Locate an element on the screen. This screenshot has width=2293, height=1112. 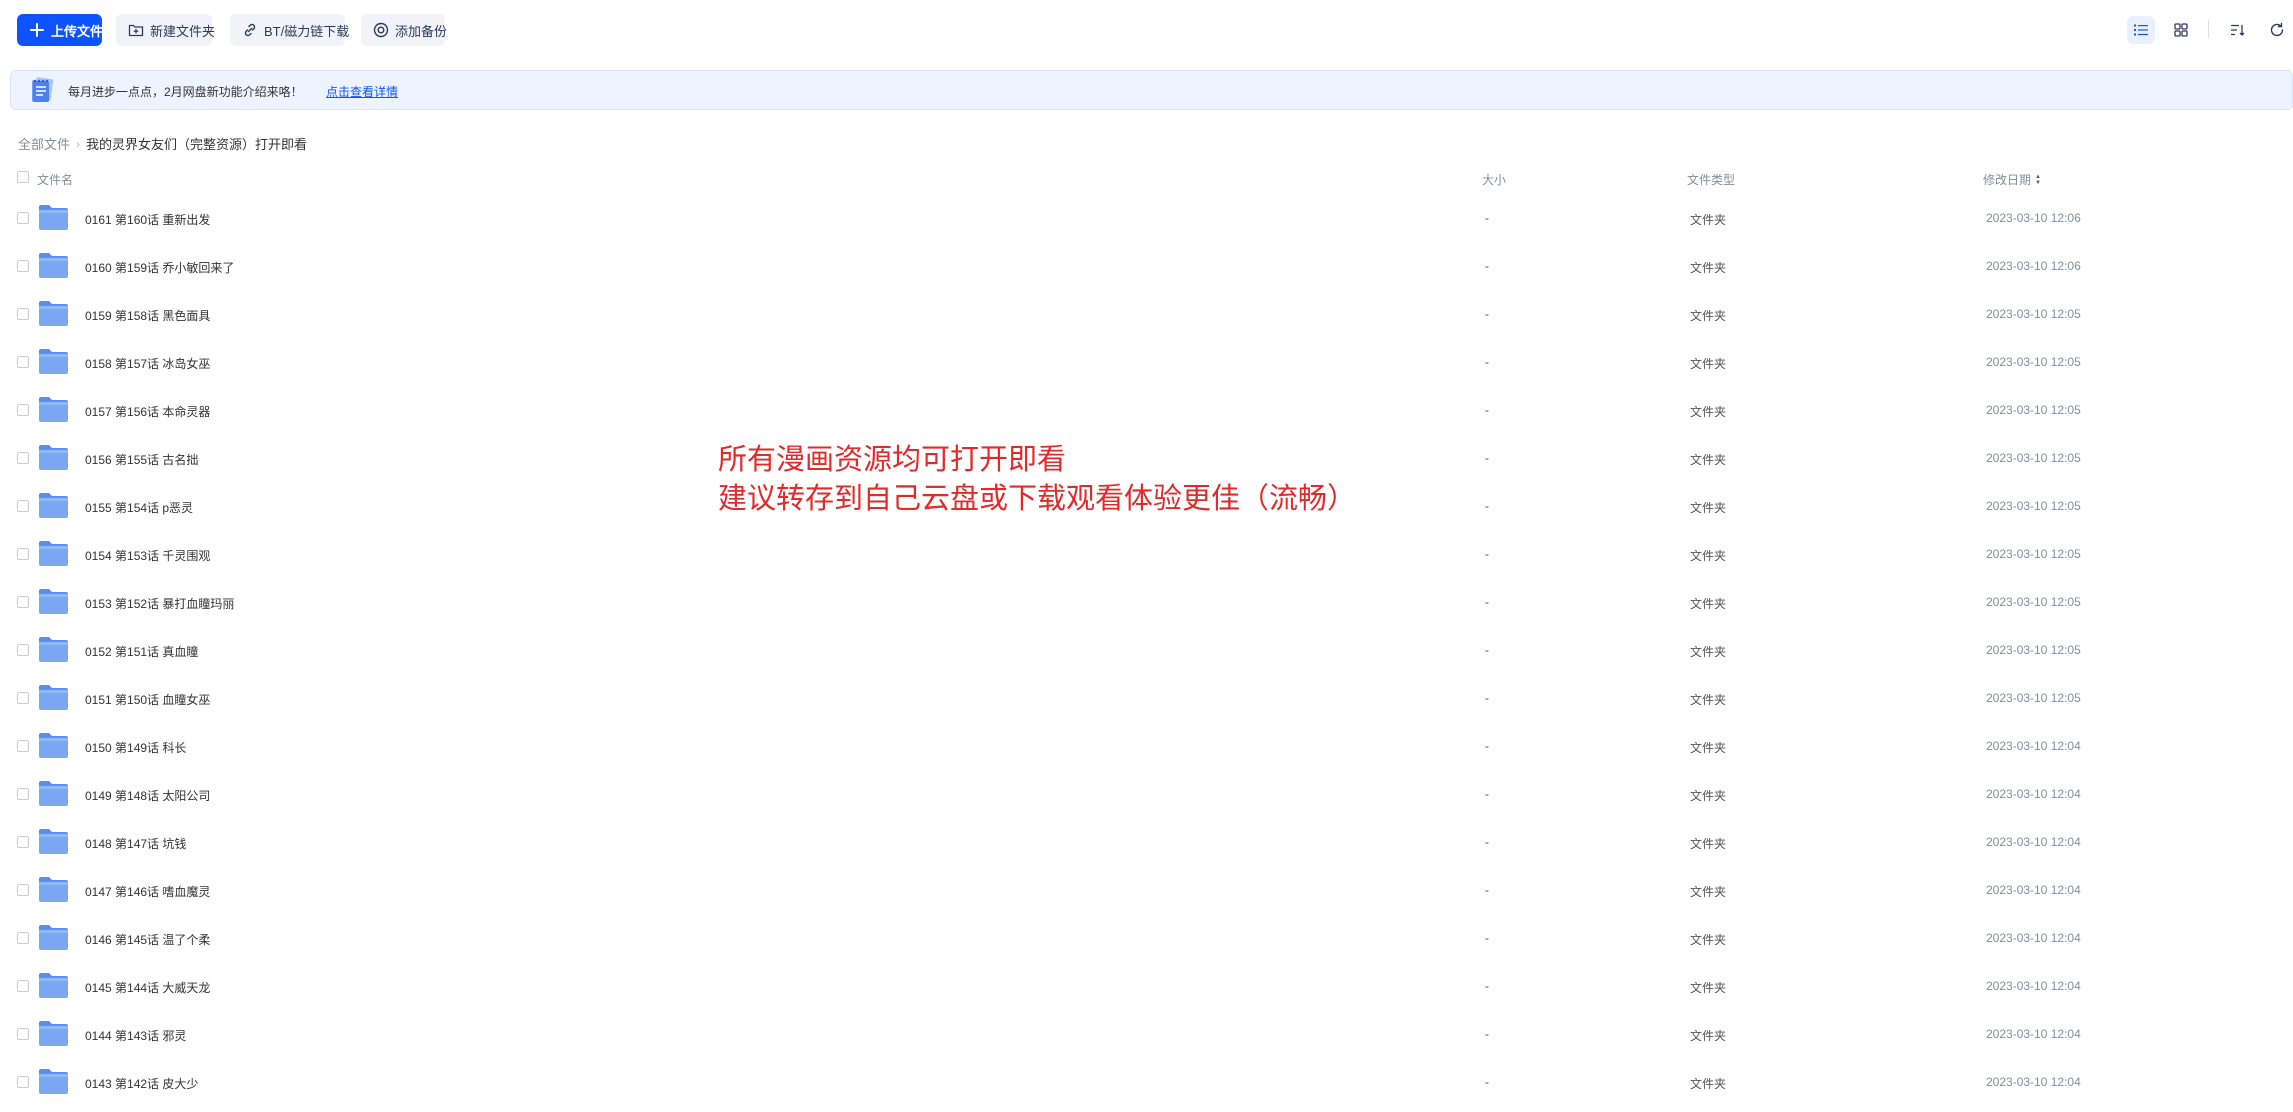
grid-view-button is located at coordinates (2181, 30).